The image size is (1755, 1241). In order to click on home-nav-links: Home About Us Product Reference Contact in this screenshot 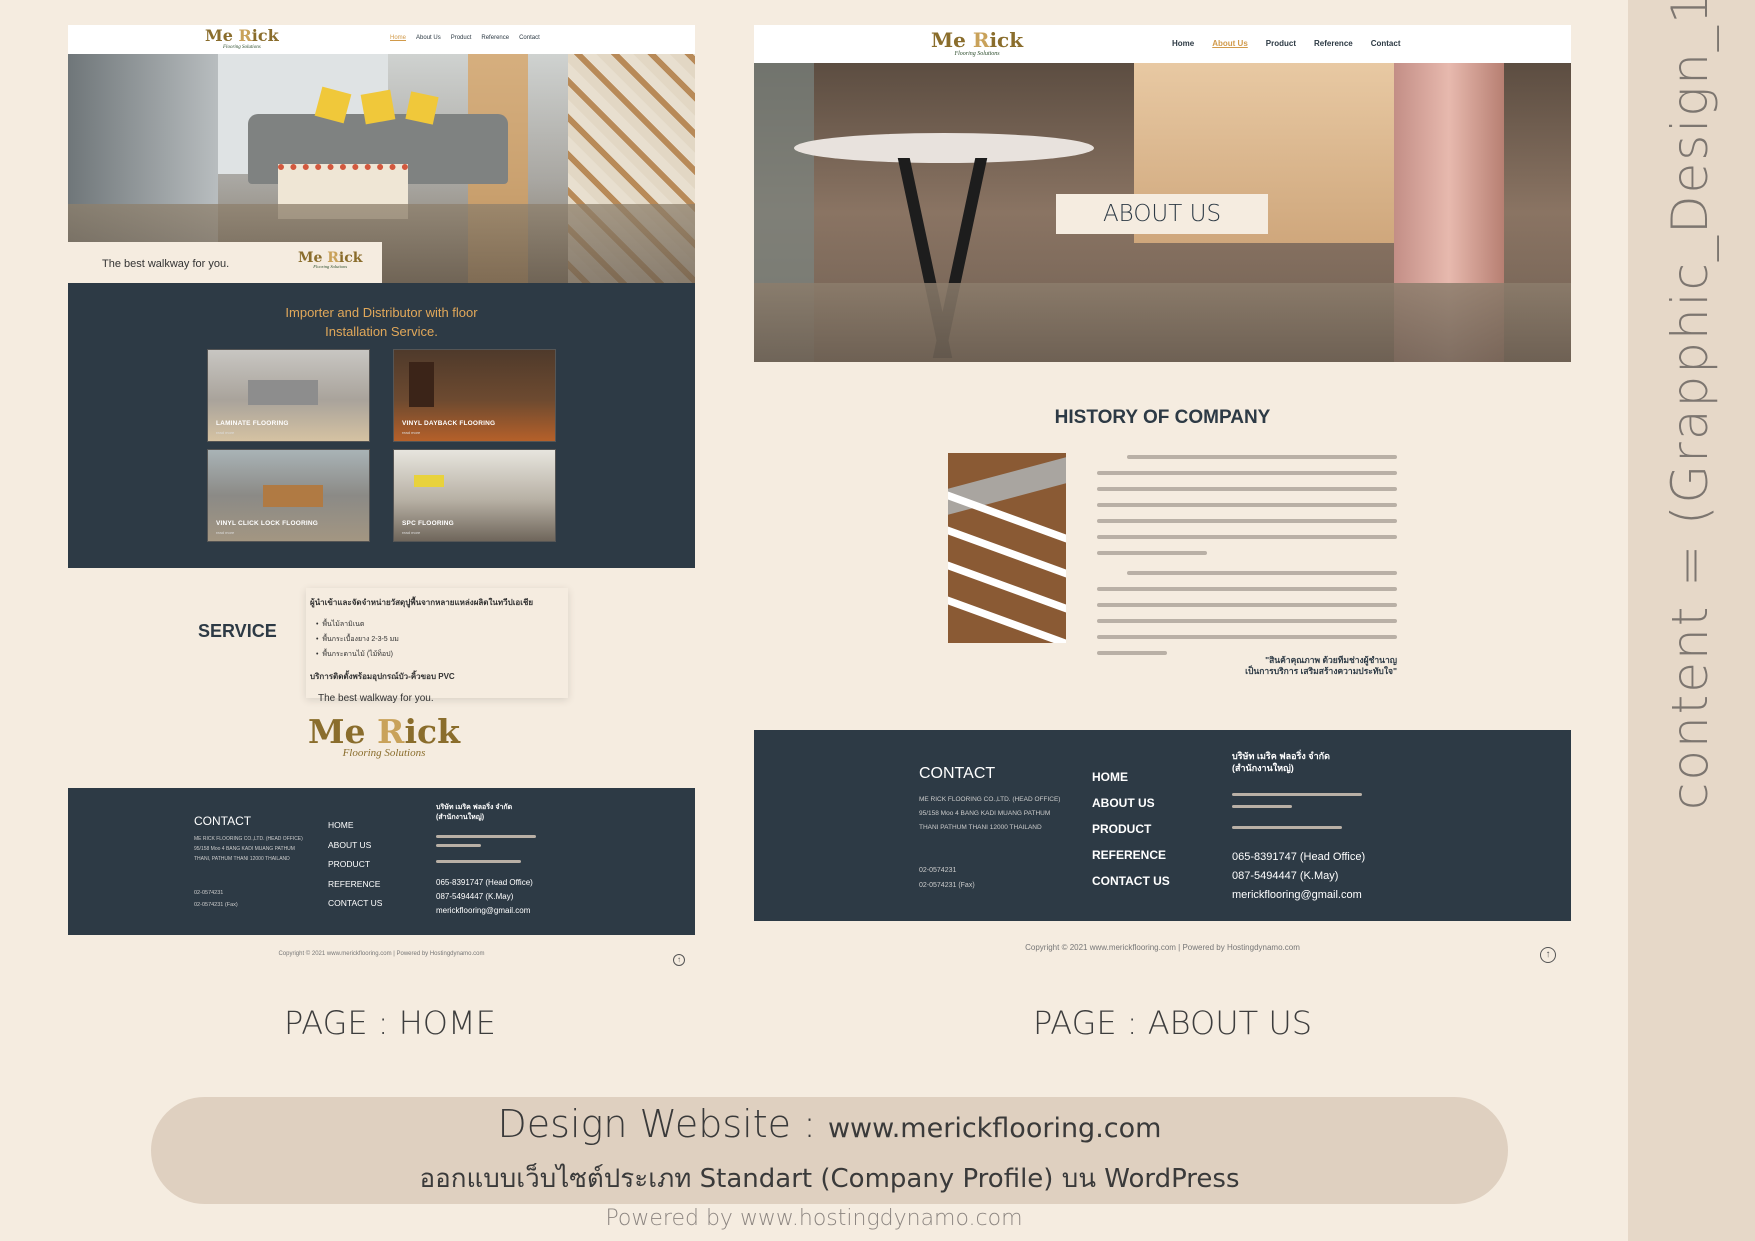, I will do `click(465, 38)`.